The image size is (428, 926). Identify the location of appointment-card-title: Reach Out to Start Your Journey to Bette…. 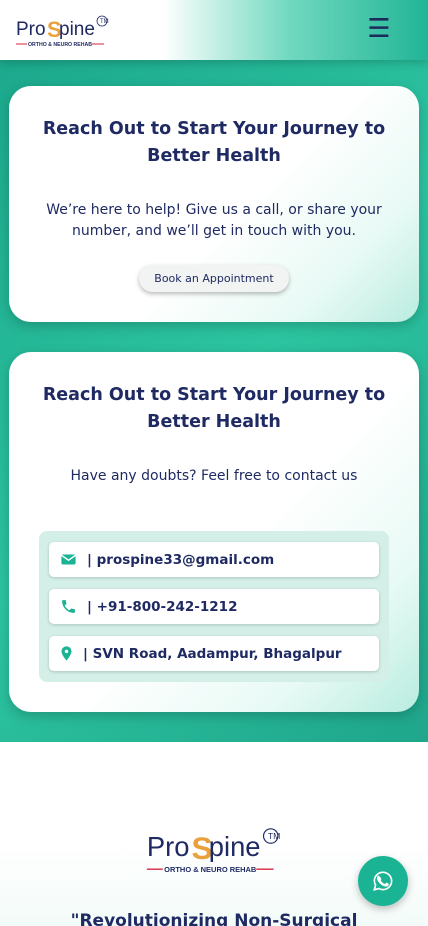
(214, 142).